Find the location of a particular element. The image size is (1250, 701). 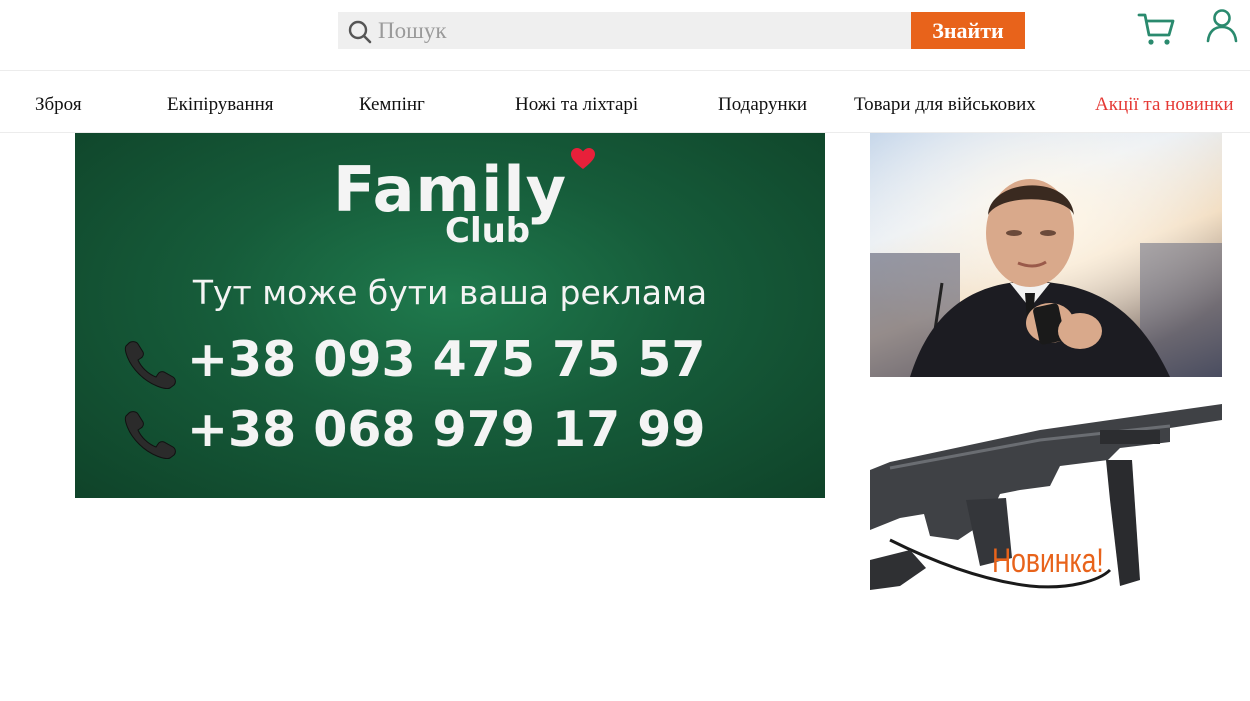

user-icon is located at coordinates (1222, 26).